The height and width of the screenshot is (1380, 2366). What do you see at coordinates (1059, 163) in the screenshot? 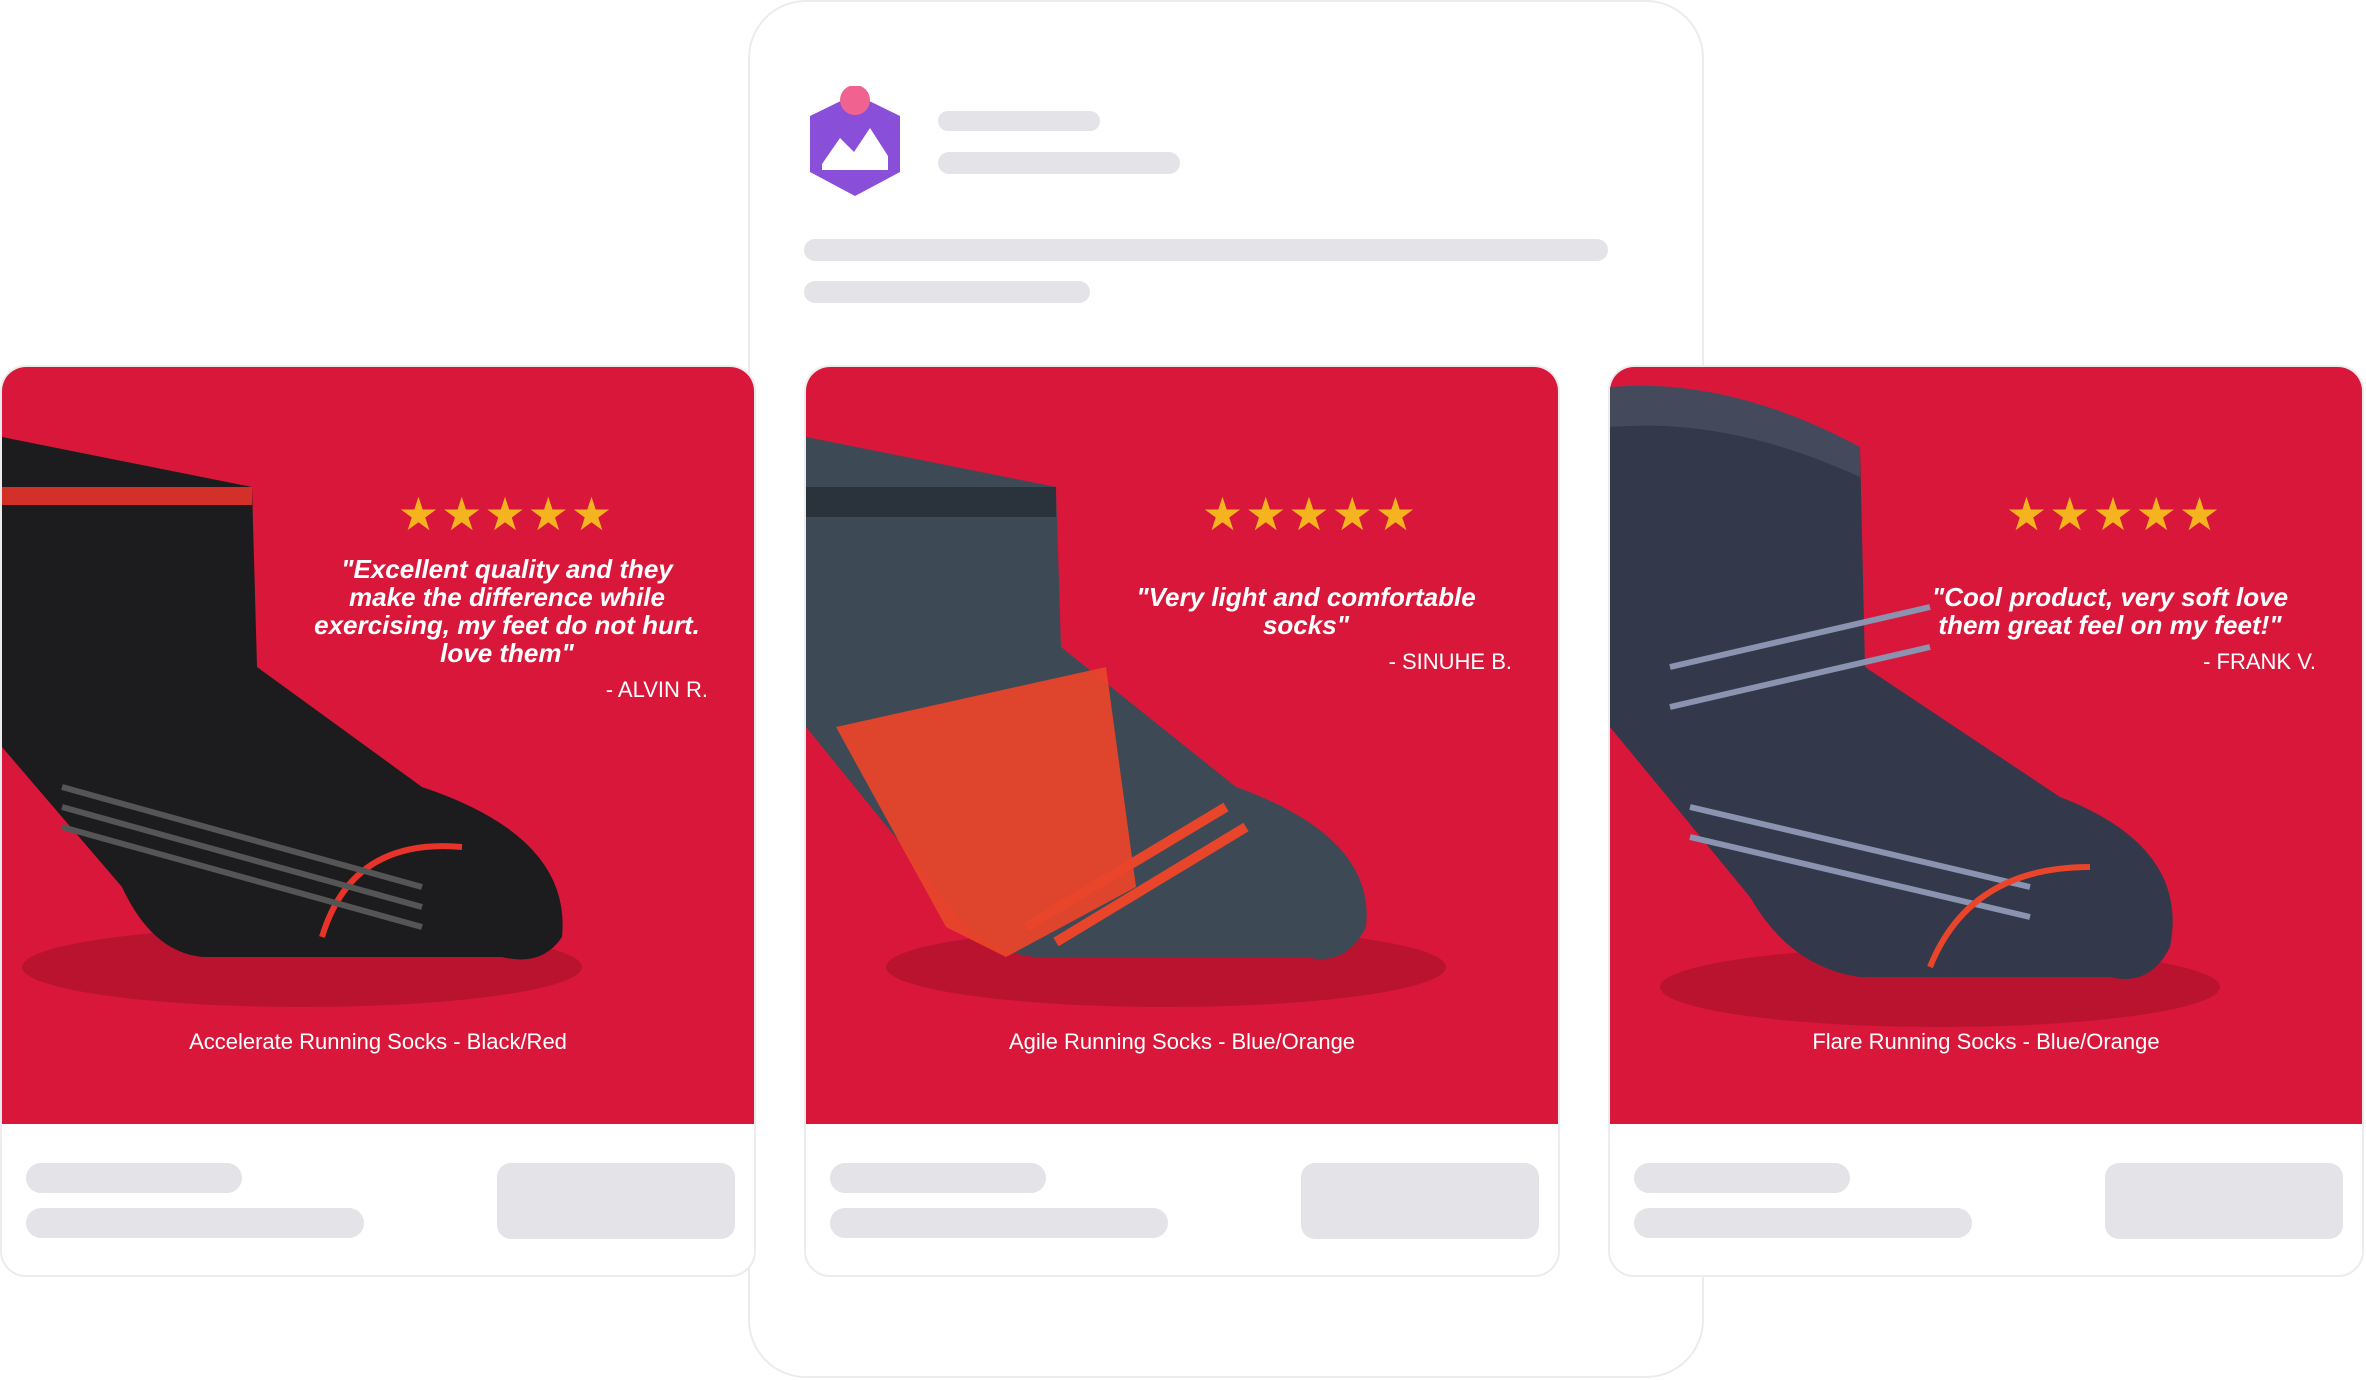
I see `header-skeleton-subtitle` at bounding box center [1059, 163].